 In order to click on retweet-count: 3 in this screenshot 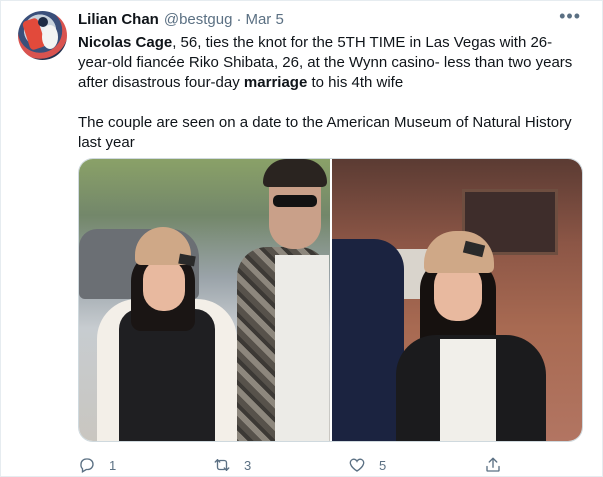, I will do `click(248, 465)`.